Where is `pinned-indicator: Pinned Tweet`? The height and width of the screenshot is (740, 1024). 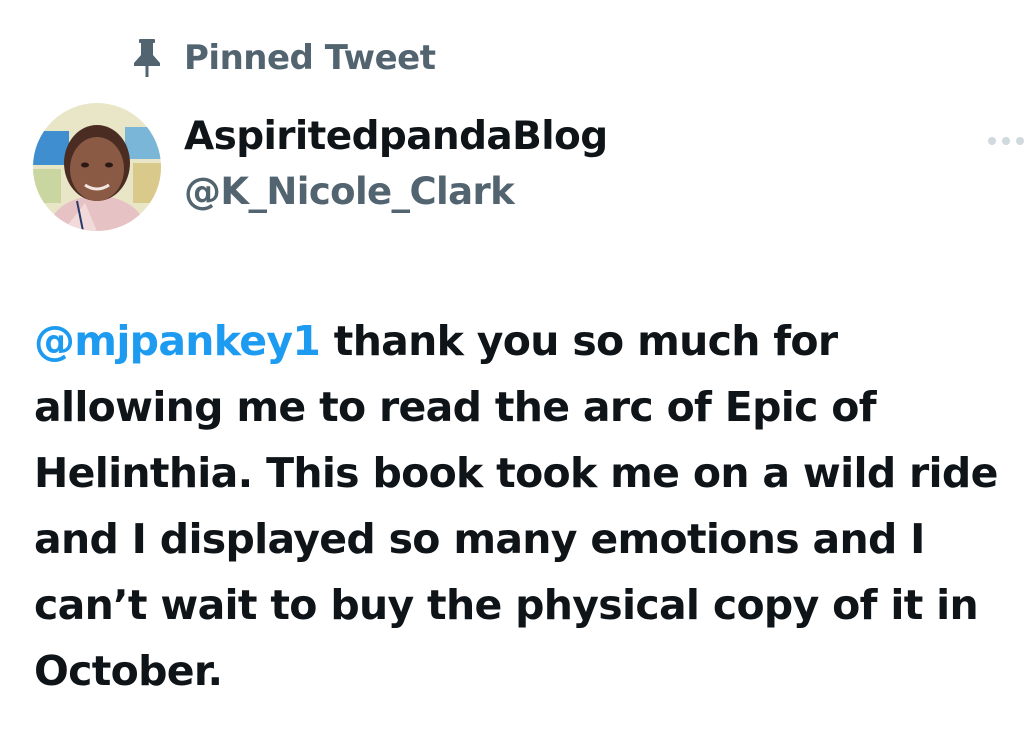 pinned-indicator: Pinned Tweet is located at coordinates (284, 58).